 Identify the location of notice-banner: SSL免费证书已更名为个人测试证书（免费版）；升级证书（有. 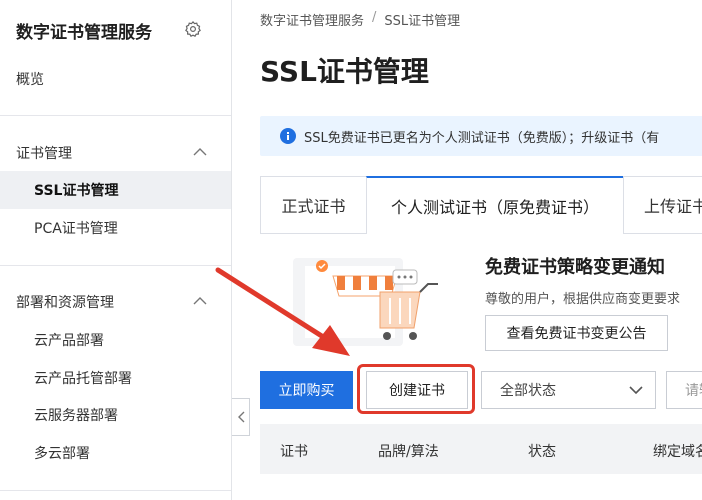
(481, 136).